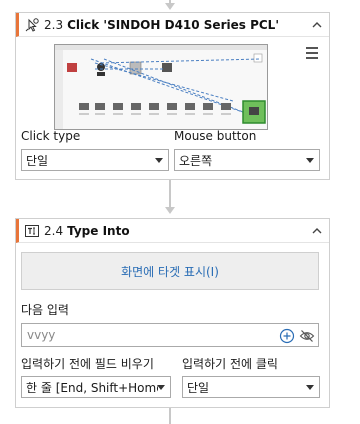  I want to click on click-before-dropdown: 단일, so click(251, 387).